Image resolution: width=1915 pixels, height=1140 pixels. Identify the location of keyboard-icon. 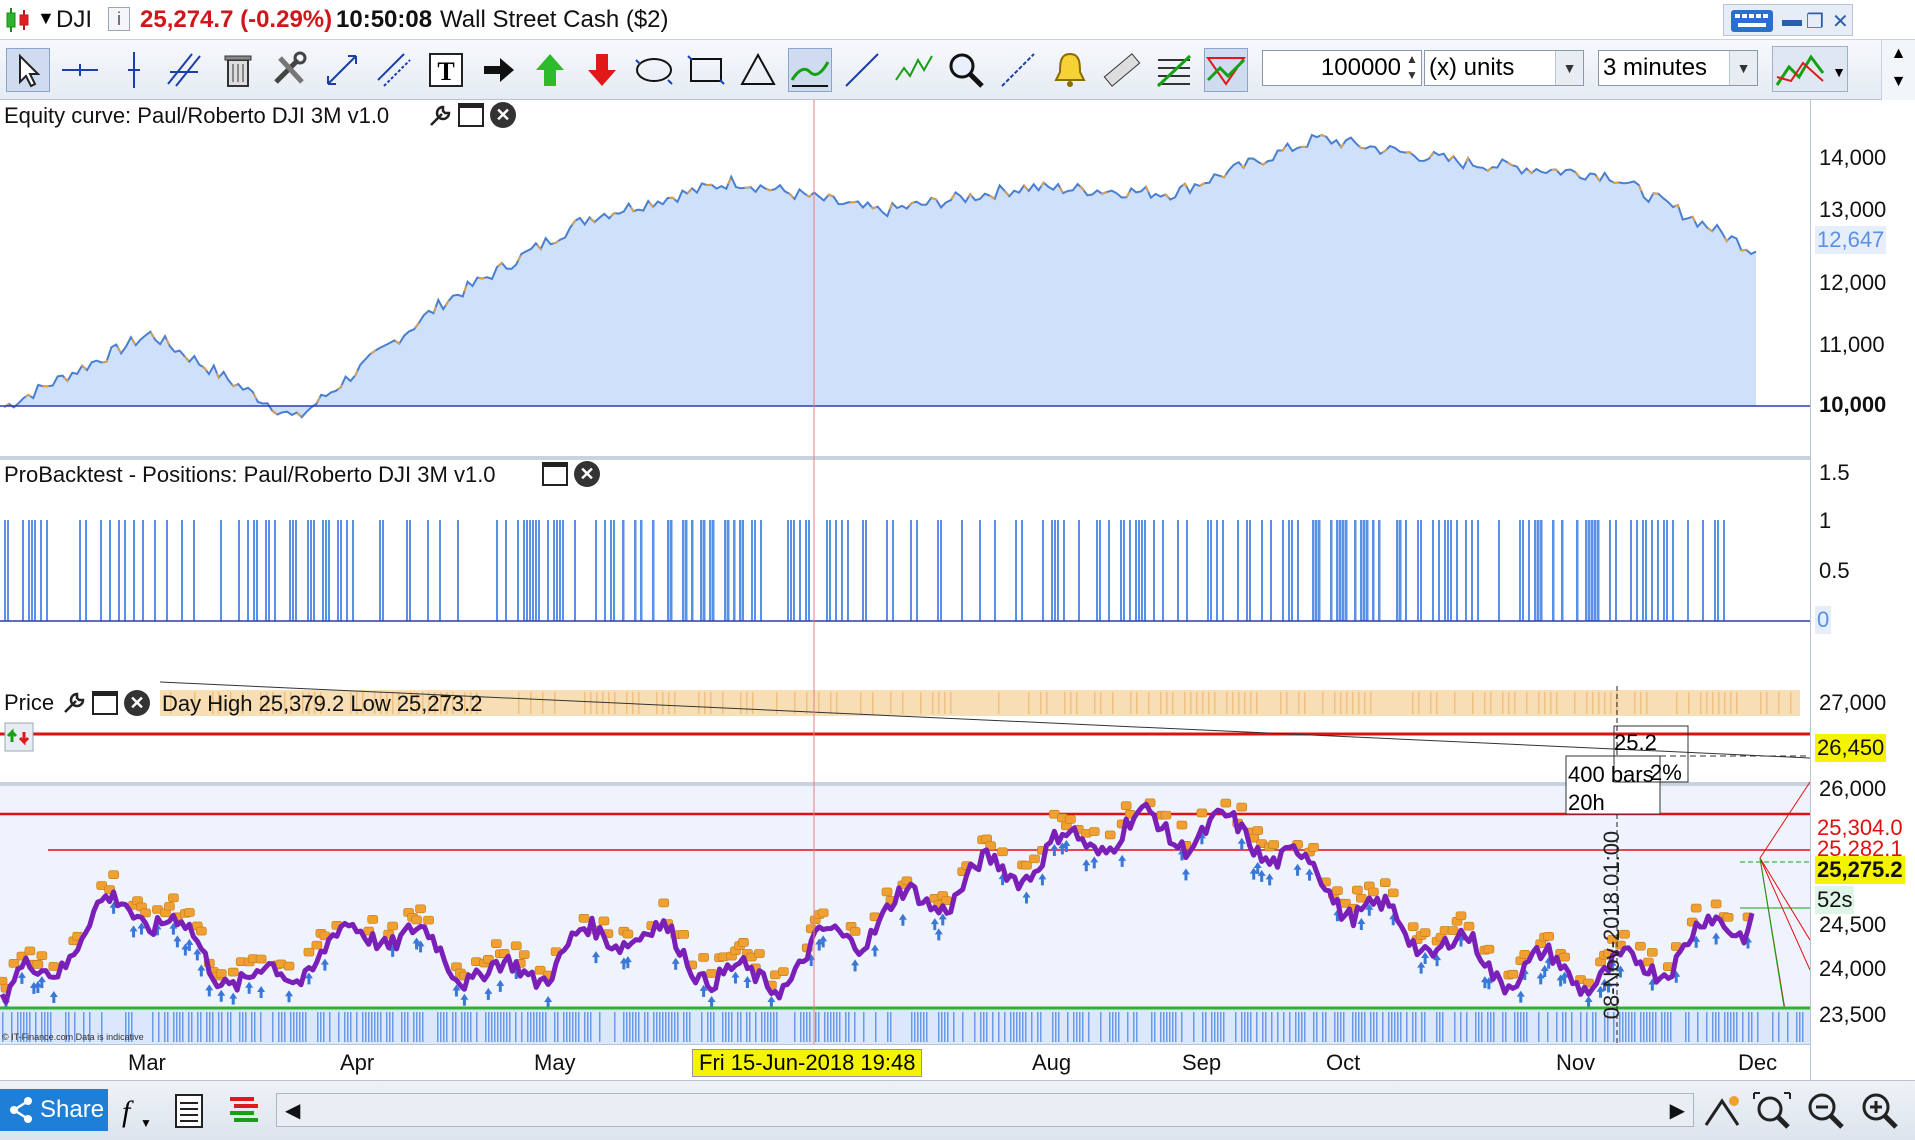
(1752, 21).